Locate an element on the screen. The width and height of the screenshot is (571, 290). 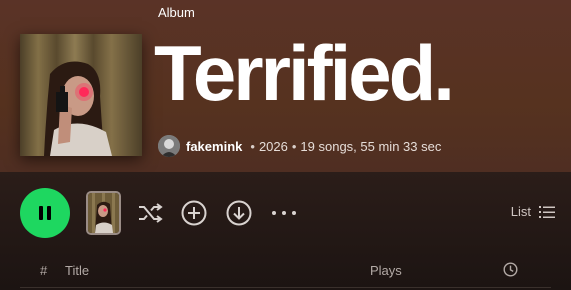
artist-avatar-image is located at coordinates (169, 146).